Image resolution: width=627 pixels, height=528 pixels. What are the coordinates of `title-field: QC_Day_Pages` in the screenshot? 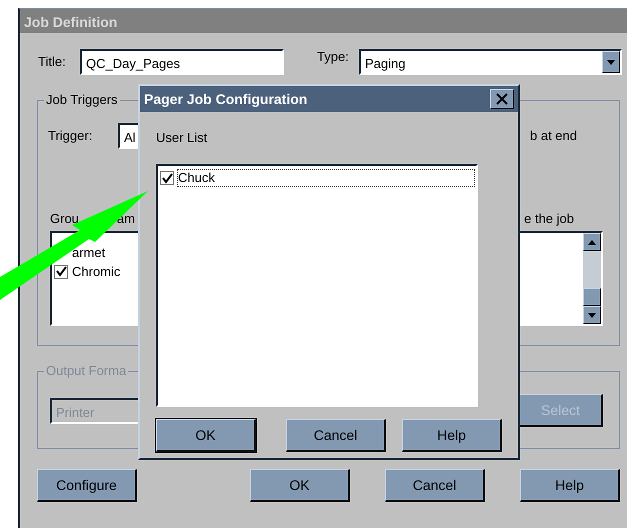 It's located at (182, 62).